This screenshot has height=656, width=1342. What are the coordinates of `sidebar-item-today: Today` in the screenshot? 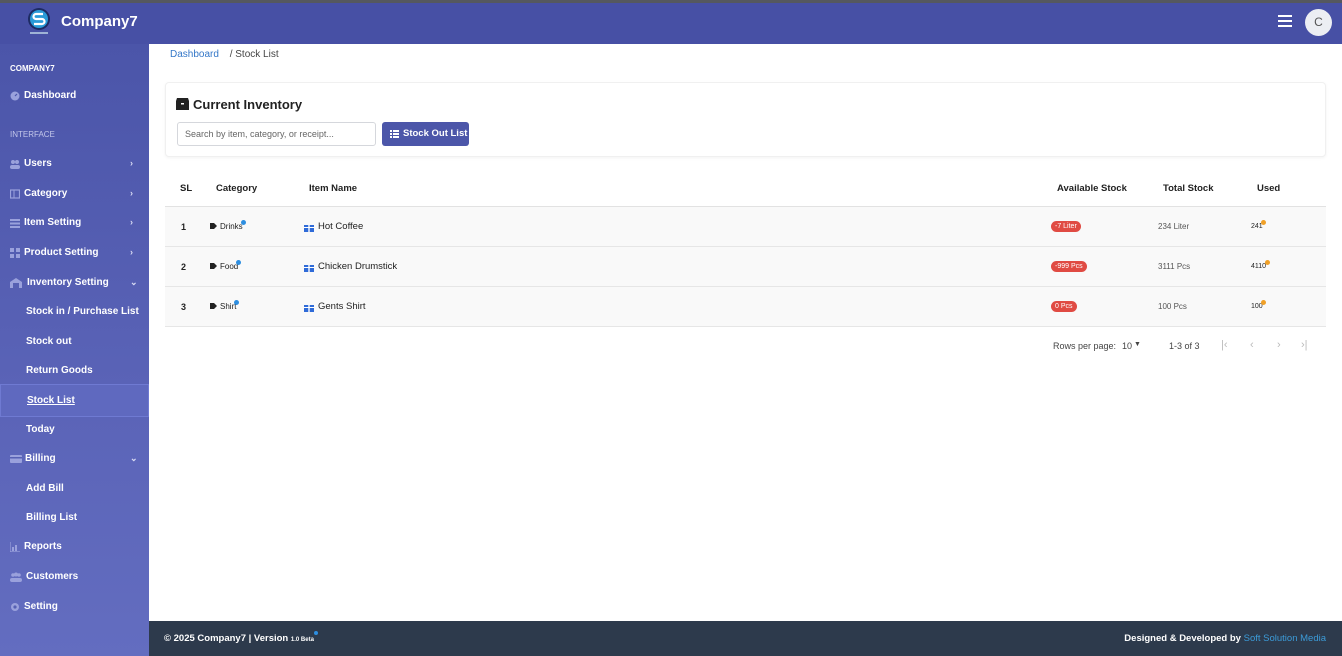 It's located at (74, 430).